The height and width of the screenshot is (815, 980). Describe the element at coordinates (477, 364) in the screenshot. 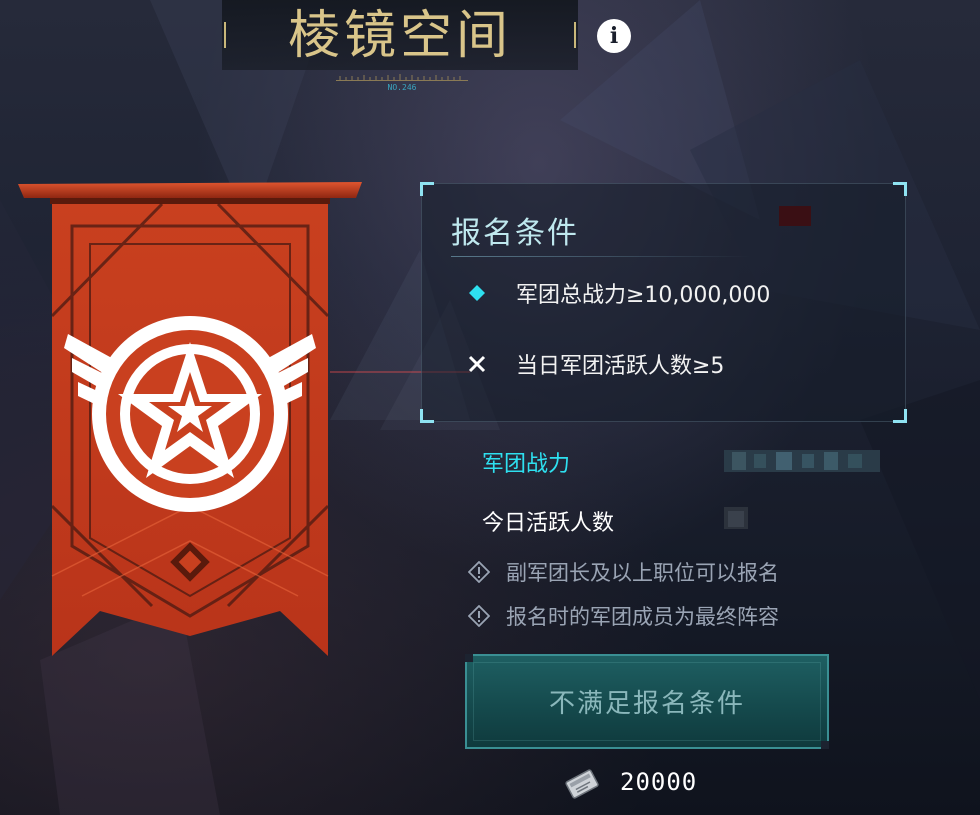

I see `cross-icon` at that location.